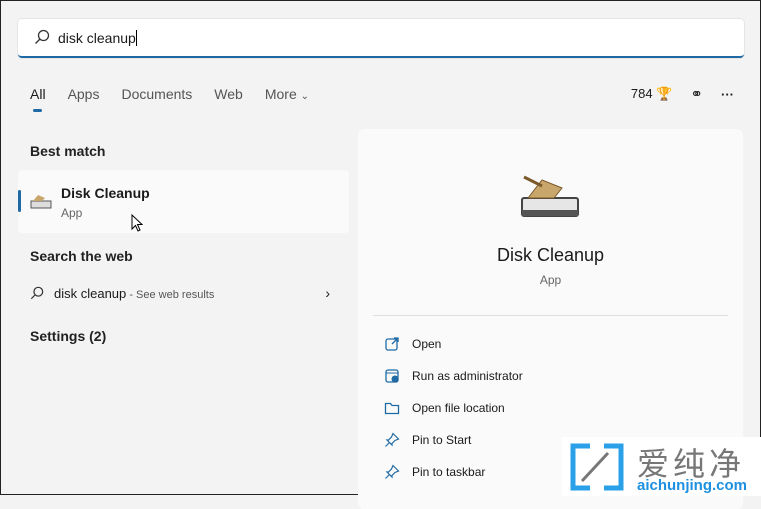 The height and width of the screenshot is (509, 761). I want to click on best-match-item: Disk Cleanup App, so click(183, 201).